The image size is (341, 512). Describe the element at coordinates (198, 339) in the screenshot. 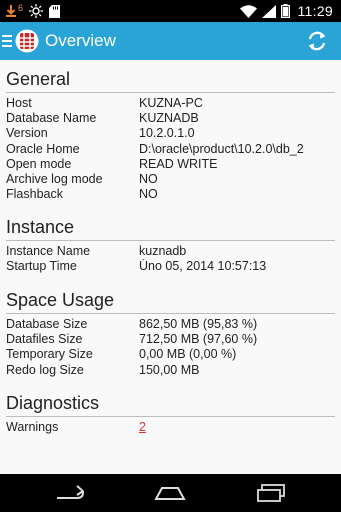

I see `row-value: 712,50 MB (97,60 %)` at that location.